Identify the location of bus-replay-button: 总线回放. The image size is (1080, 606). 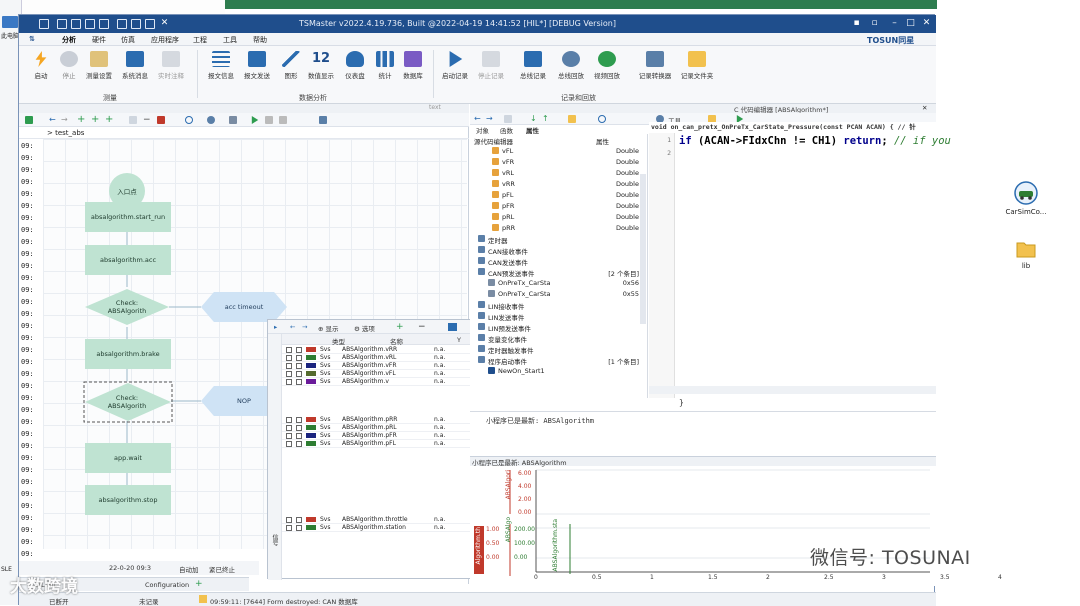
(571, 69).